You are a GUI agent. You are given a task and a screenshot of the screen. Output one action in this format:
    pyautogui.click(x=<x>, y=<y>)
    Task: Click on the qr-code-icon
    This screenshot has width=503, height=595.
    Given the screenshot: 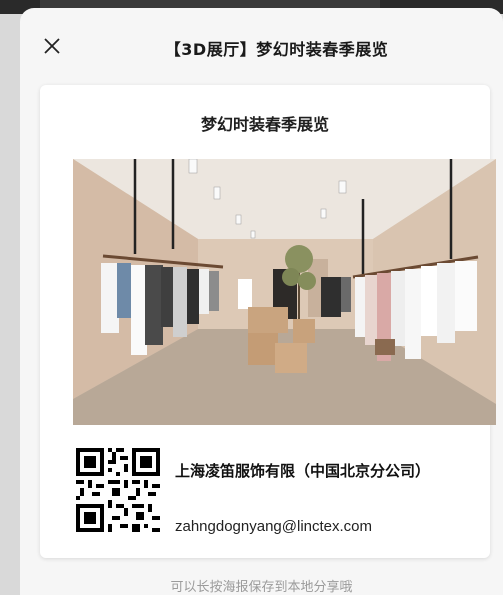 What is the action you would take?
    pyautogui.click(x=118, y=490)
    